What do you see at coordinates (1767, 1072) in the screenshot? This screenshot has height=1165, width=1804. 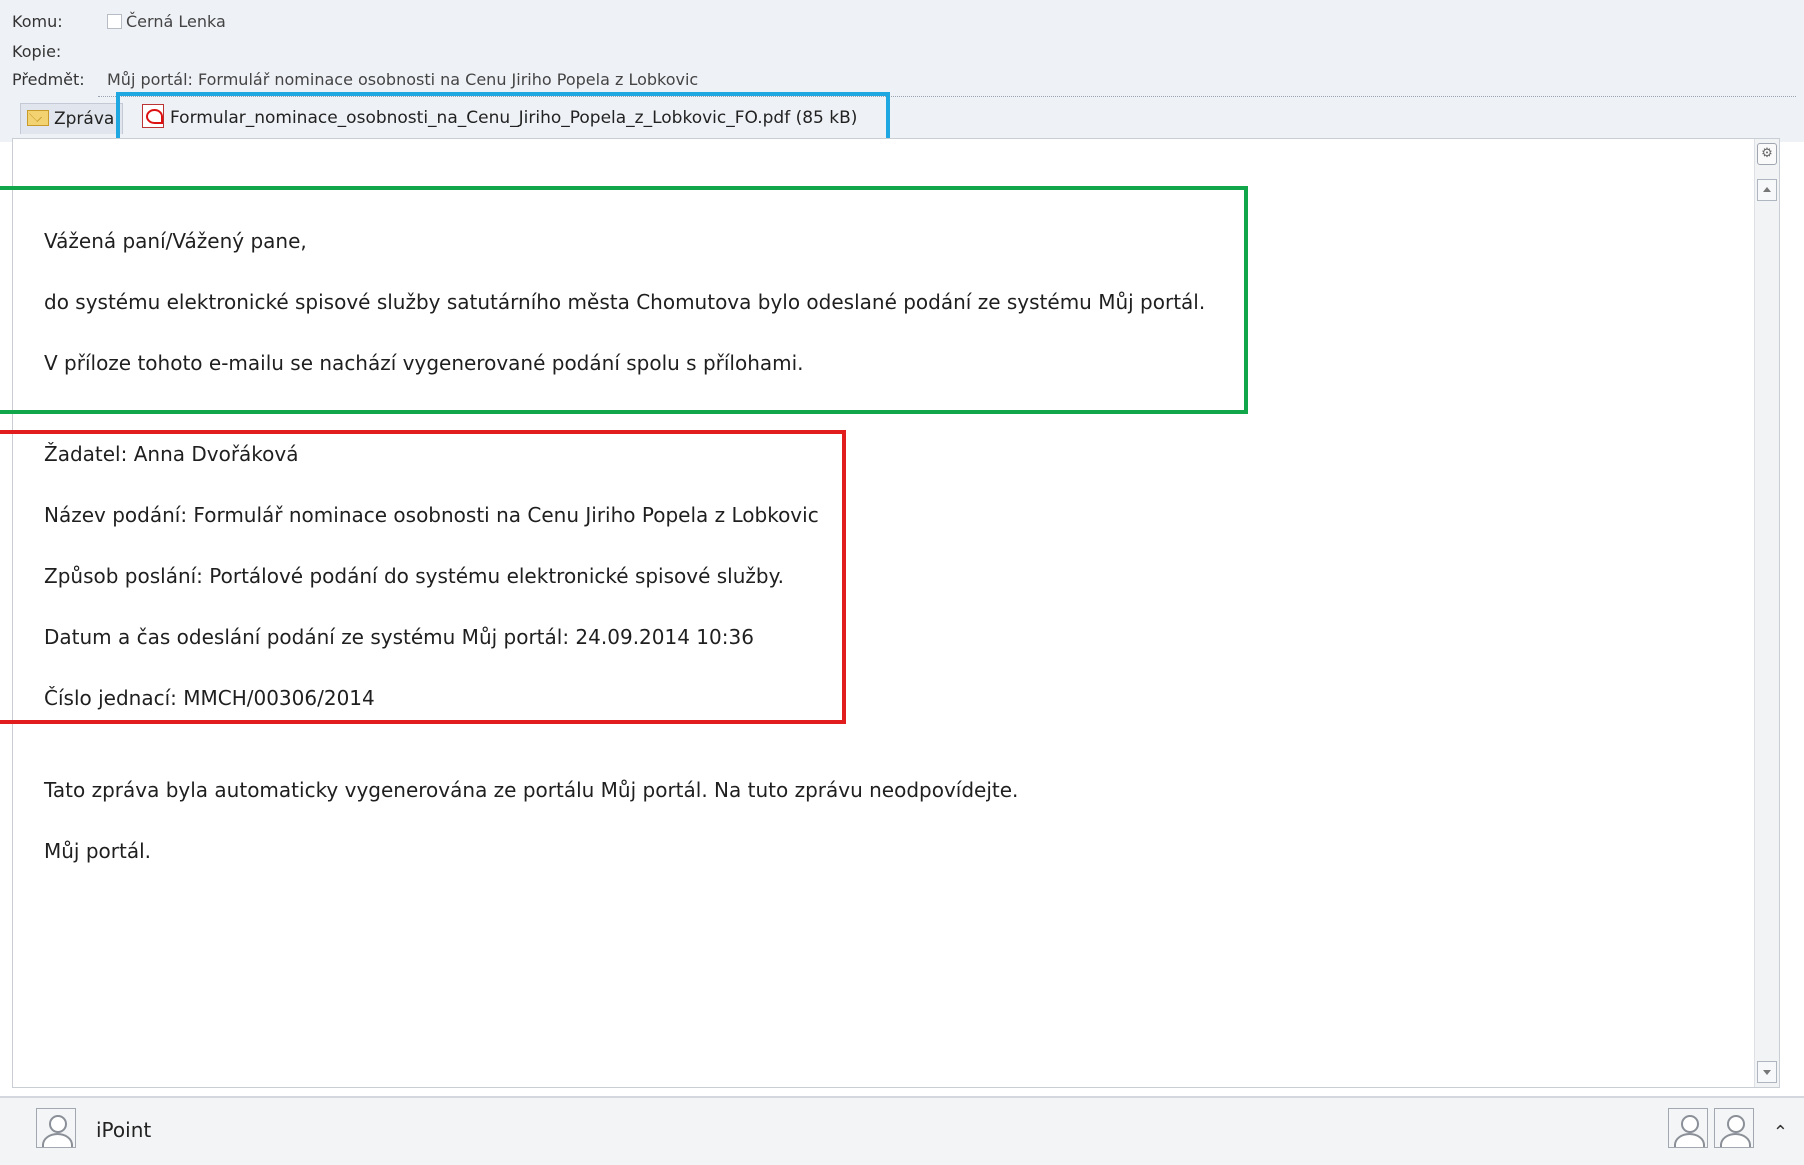 I see `scroll-down-icon` at bounding box center [1767, 1072].